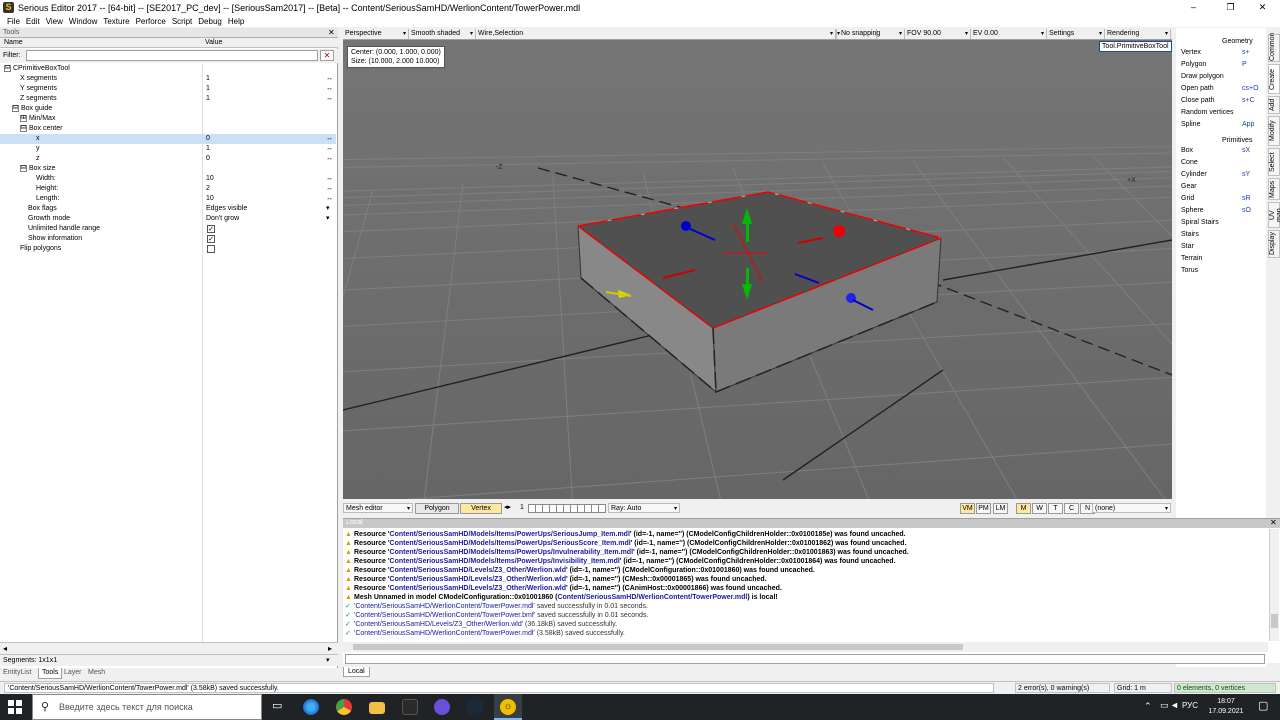 Image resolution: width=1280 pixels, height=720 pixels. Describe the element at coordinates (330, 648) in the screenshot. I see `scroll-right-icon: ▸` at that location.